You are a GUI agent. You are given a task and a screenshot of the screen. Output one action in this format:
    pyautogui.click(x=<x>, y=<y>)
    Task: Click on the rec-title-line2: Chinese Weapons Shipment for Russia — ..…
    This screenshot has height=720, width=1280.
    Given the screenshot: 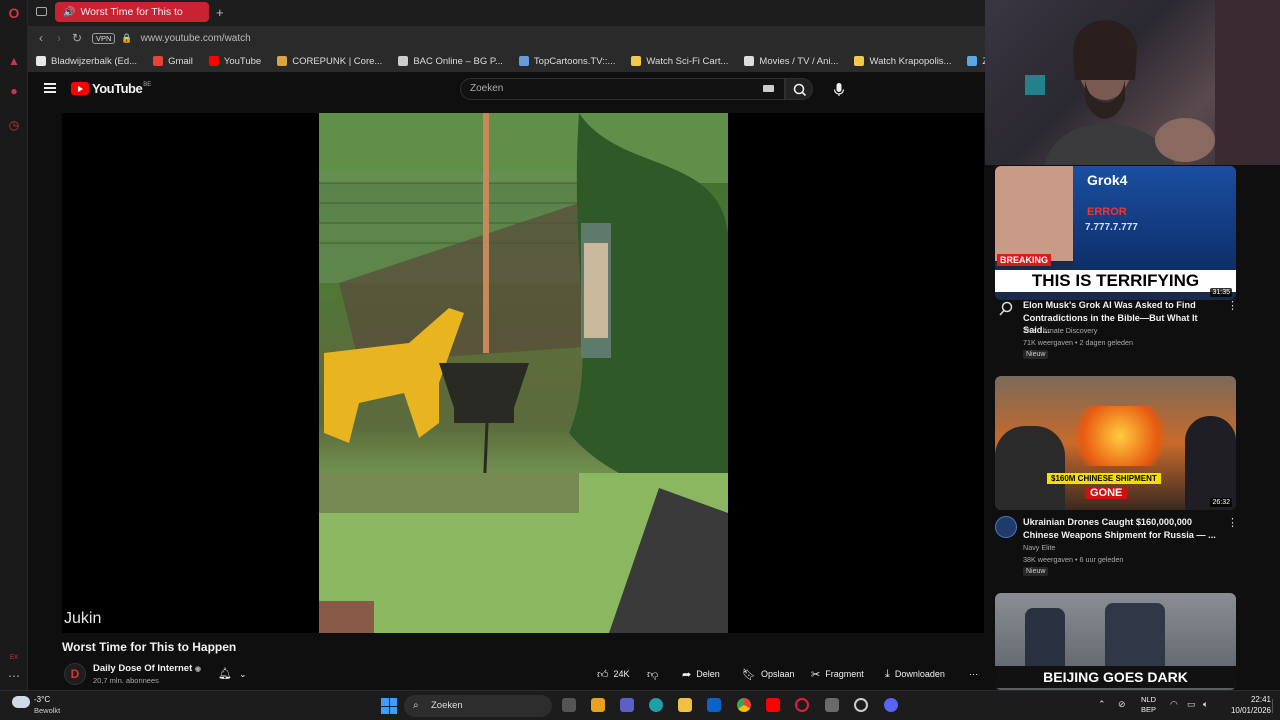 What is the action you would take?
    pyautogui.click(x=1119, y=534)
    